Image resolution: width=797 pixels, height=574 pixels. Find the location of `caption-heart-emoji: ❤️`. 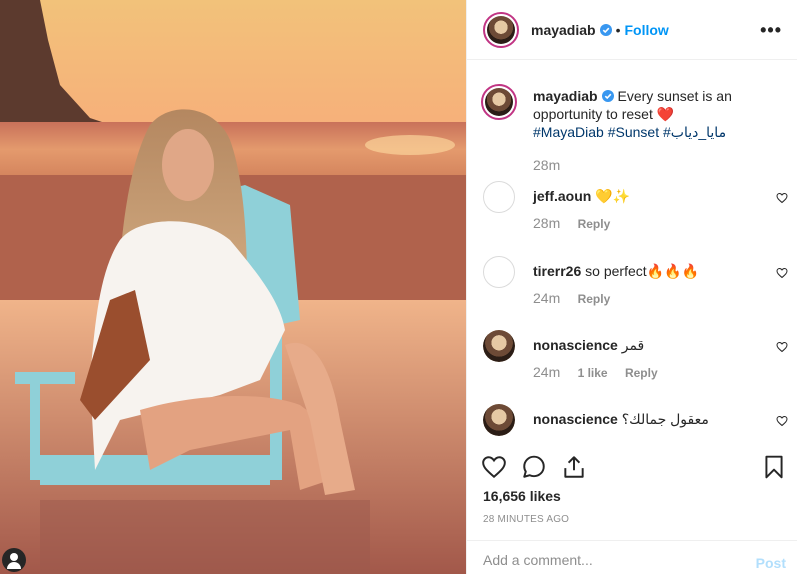

caption-heart-emoji: ❤️ is located at coordinates (665, 114).